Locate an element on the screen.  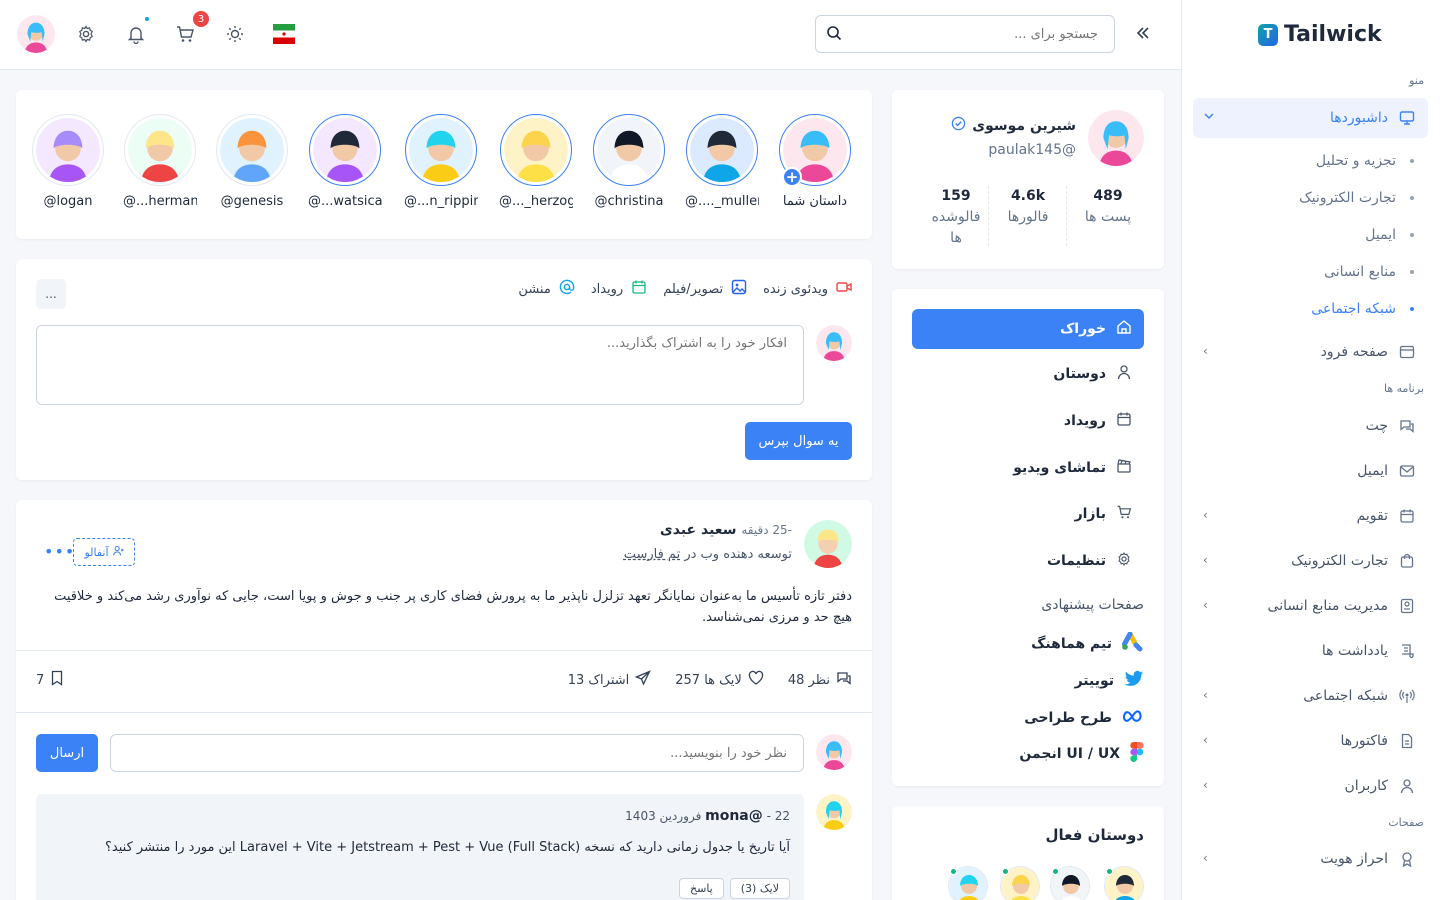
sub-label: شبکه اجتماعی is located at coordinates (1353, 309).